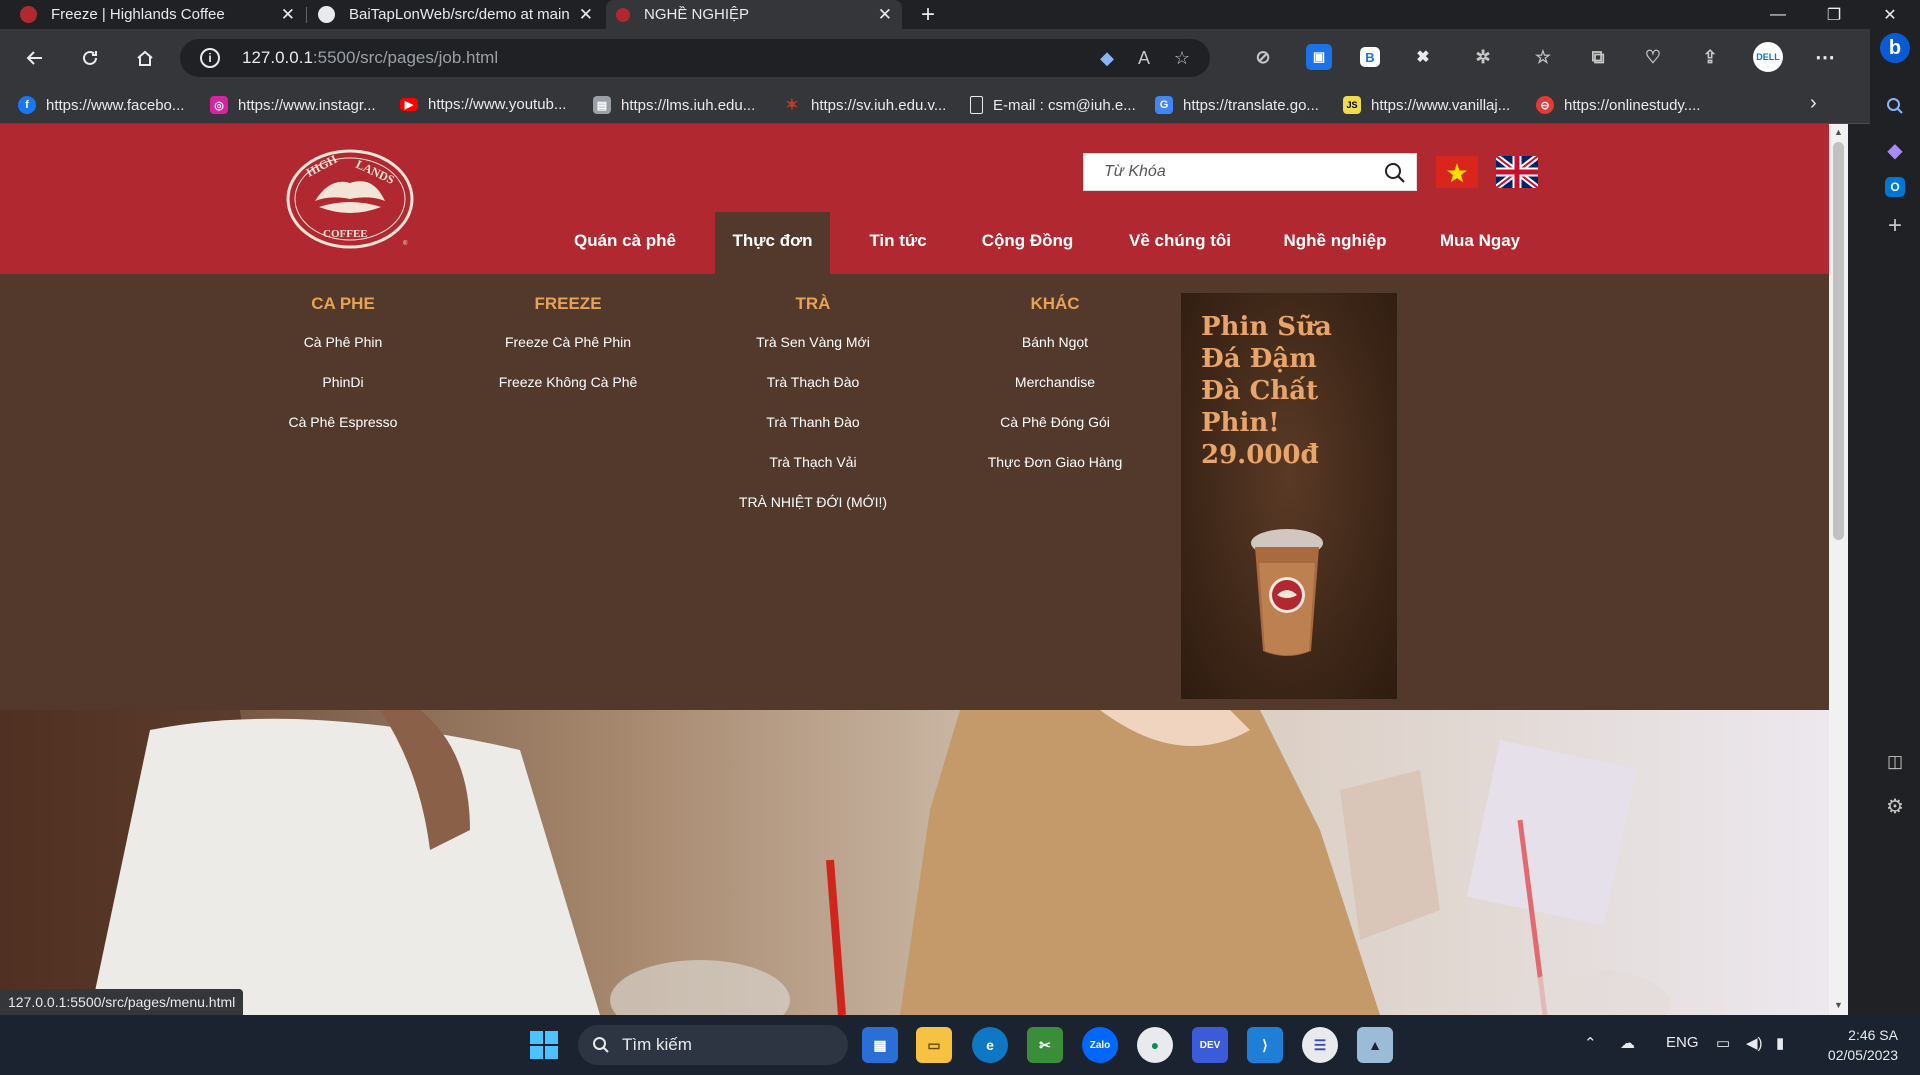 Image resolution: width=1920 pixels, height=1075 pixels. Describe the element at coordinates (1229, 172) in the screenshot. I see `search-input` at that location.